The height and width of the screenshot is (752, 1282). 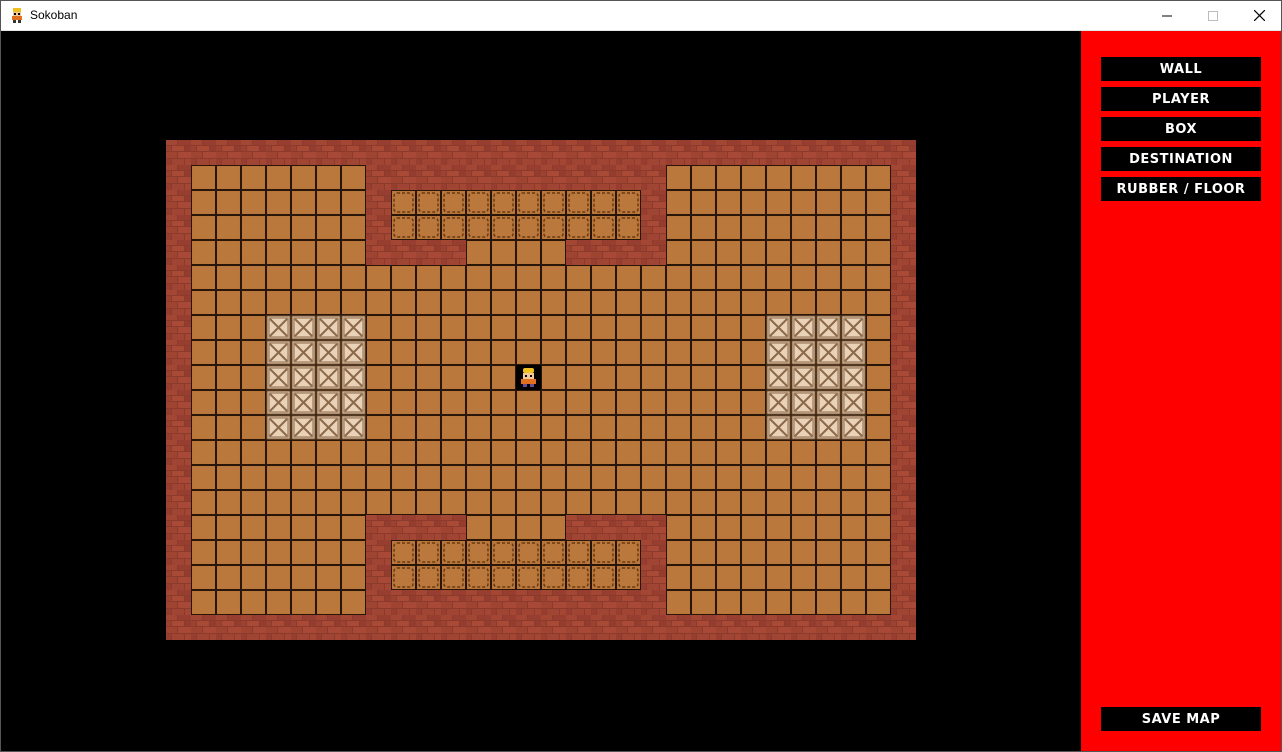 What do you see at coordinates (1167, 15) in the screenshot?
I see `minimize-button` at bounding box center [1167, 15].